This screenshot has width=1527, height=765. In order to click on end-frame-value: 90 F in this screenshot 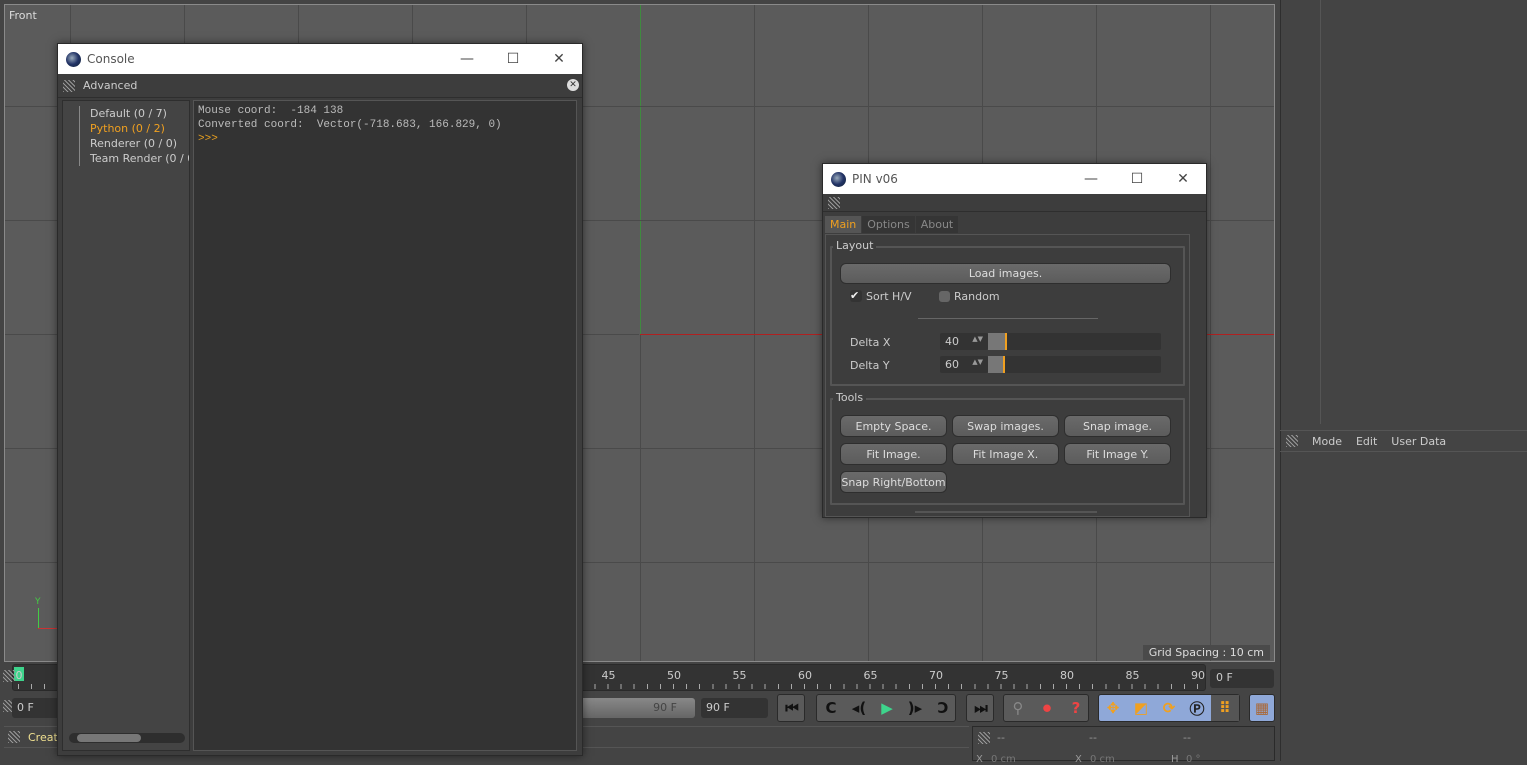, I will do `click(718, 707)`.